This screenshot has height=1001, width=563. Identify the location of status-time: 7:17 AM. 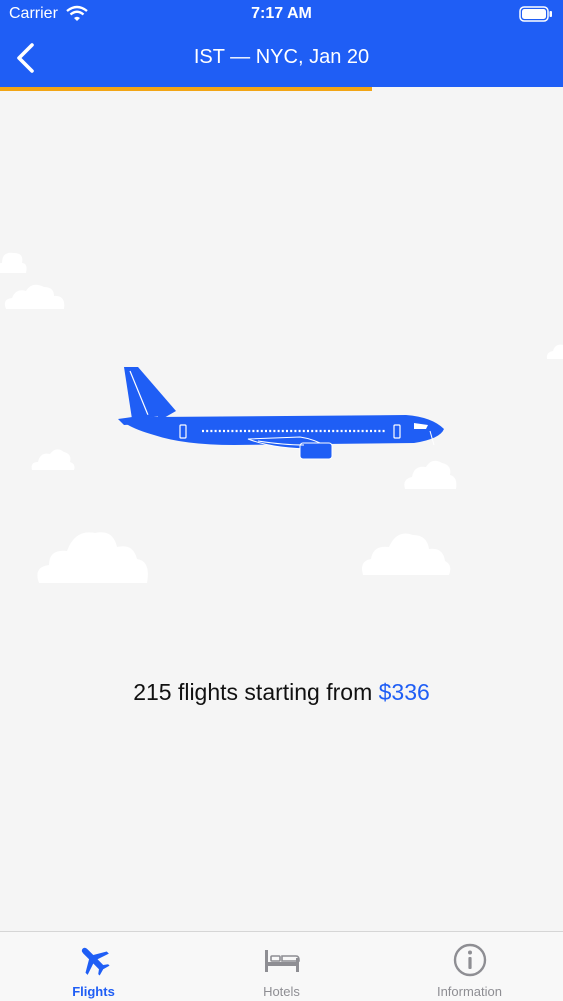
(281, 13).